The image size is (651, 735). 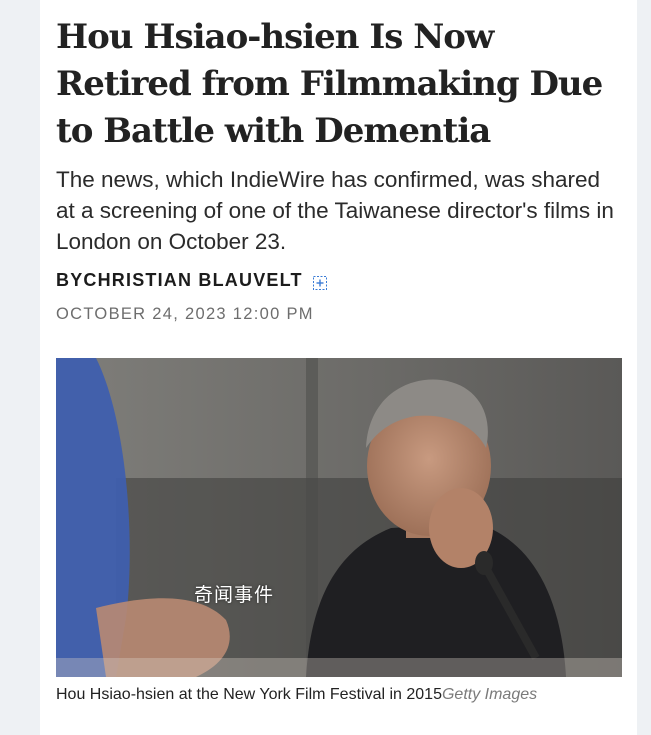 What do you see at coordinates (319, 282) in the screenshot?
I see `expand-plus-icon` at bounding box center [319, 282].